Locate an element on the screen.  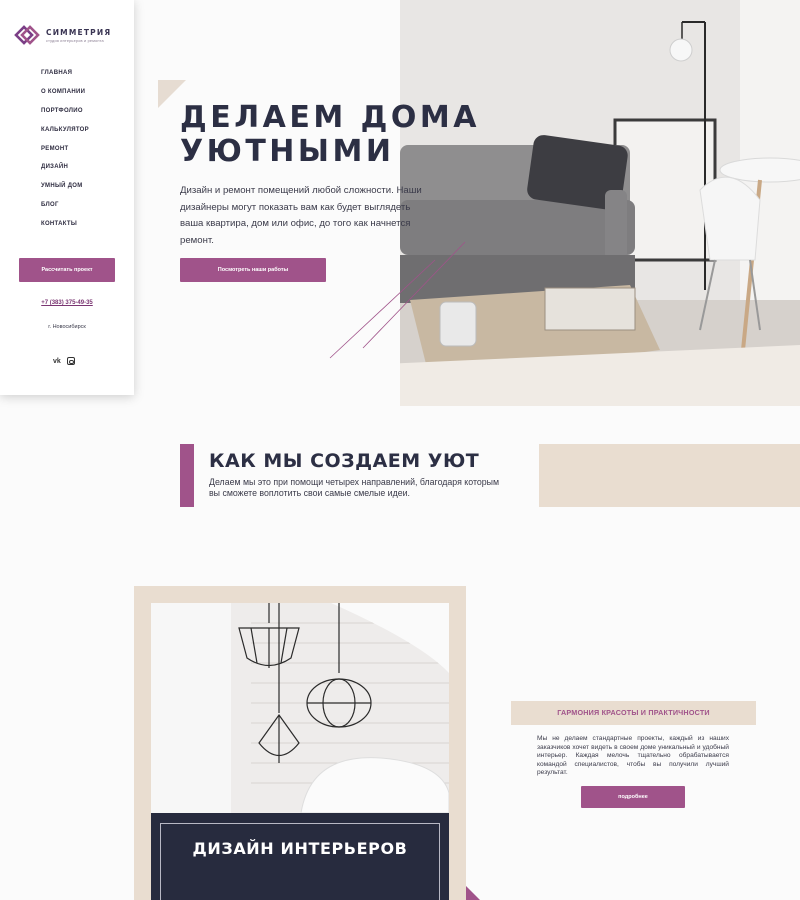
section-accent-bar is located at coordinates (187, 475).